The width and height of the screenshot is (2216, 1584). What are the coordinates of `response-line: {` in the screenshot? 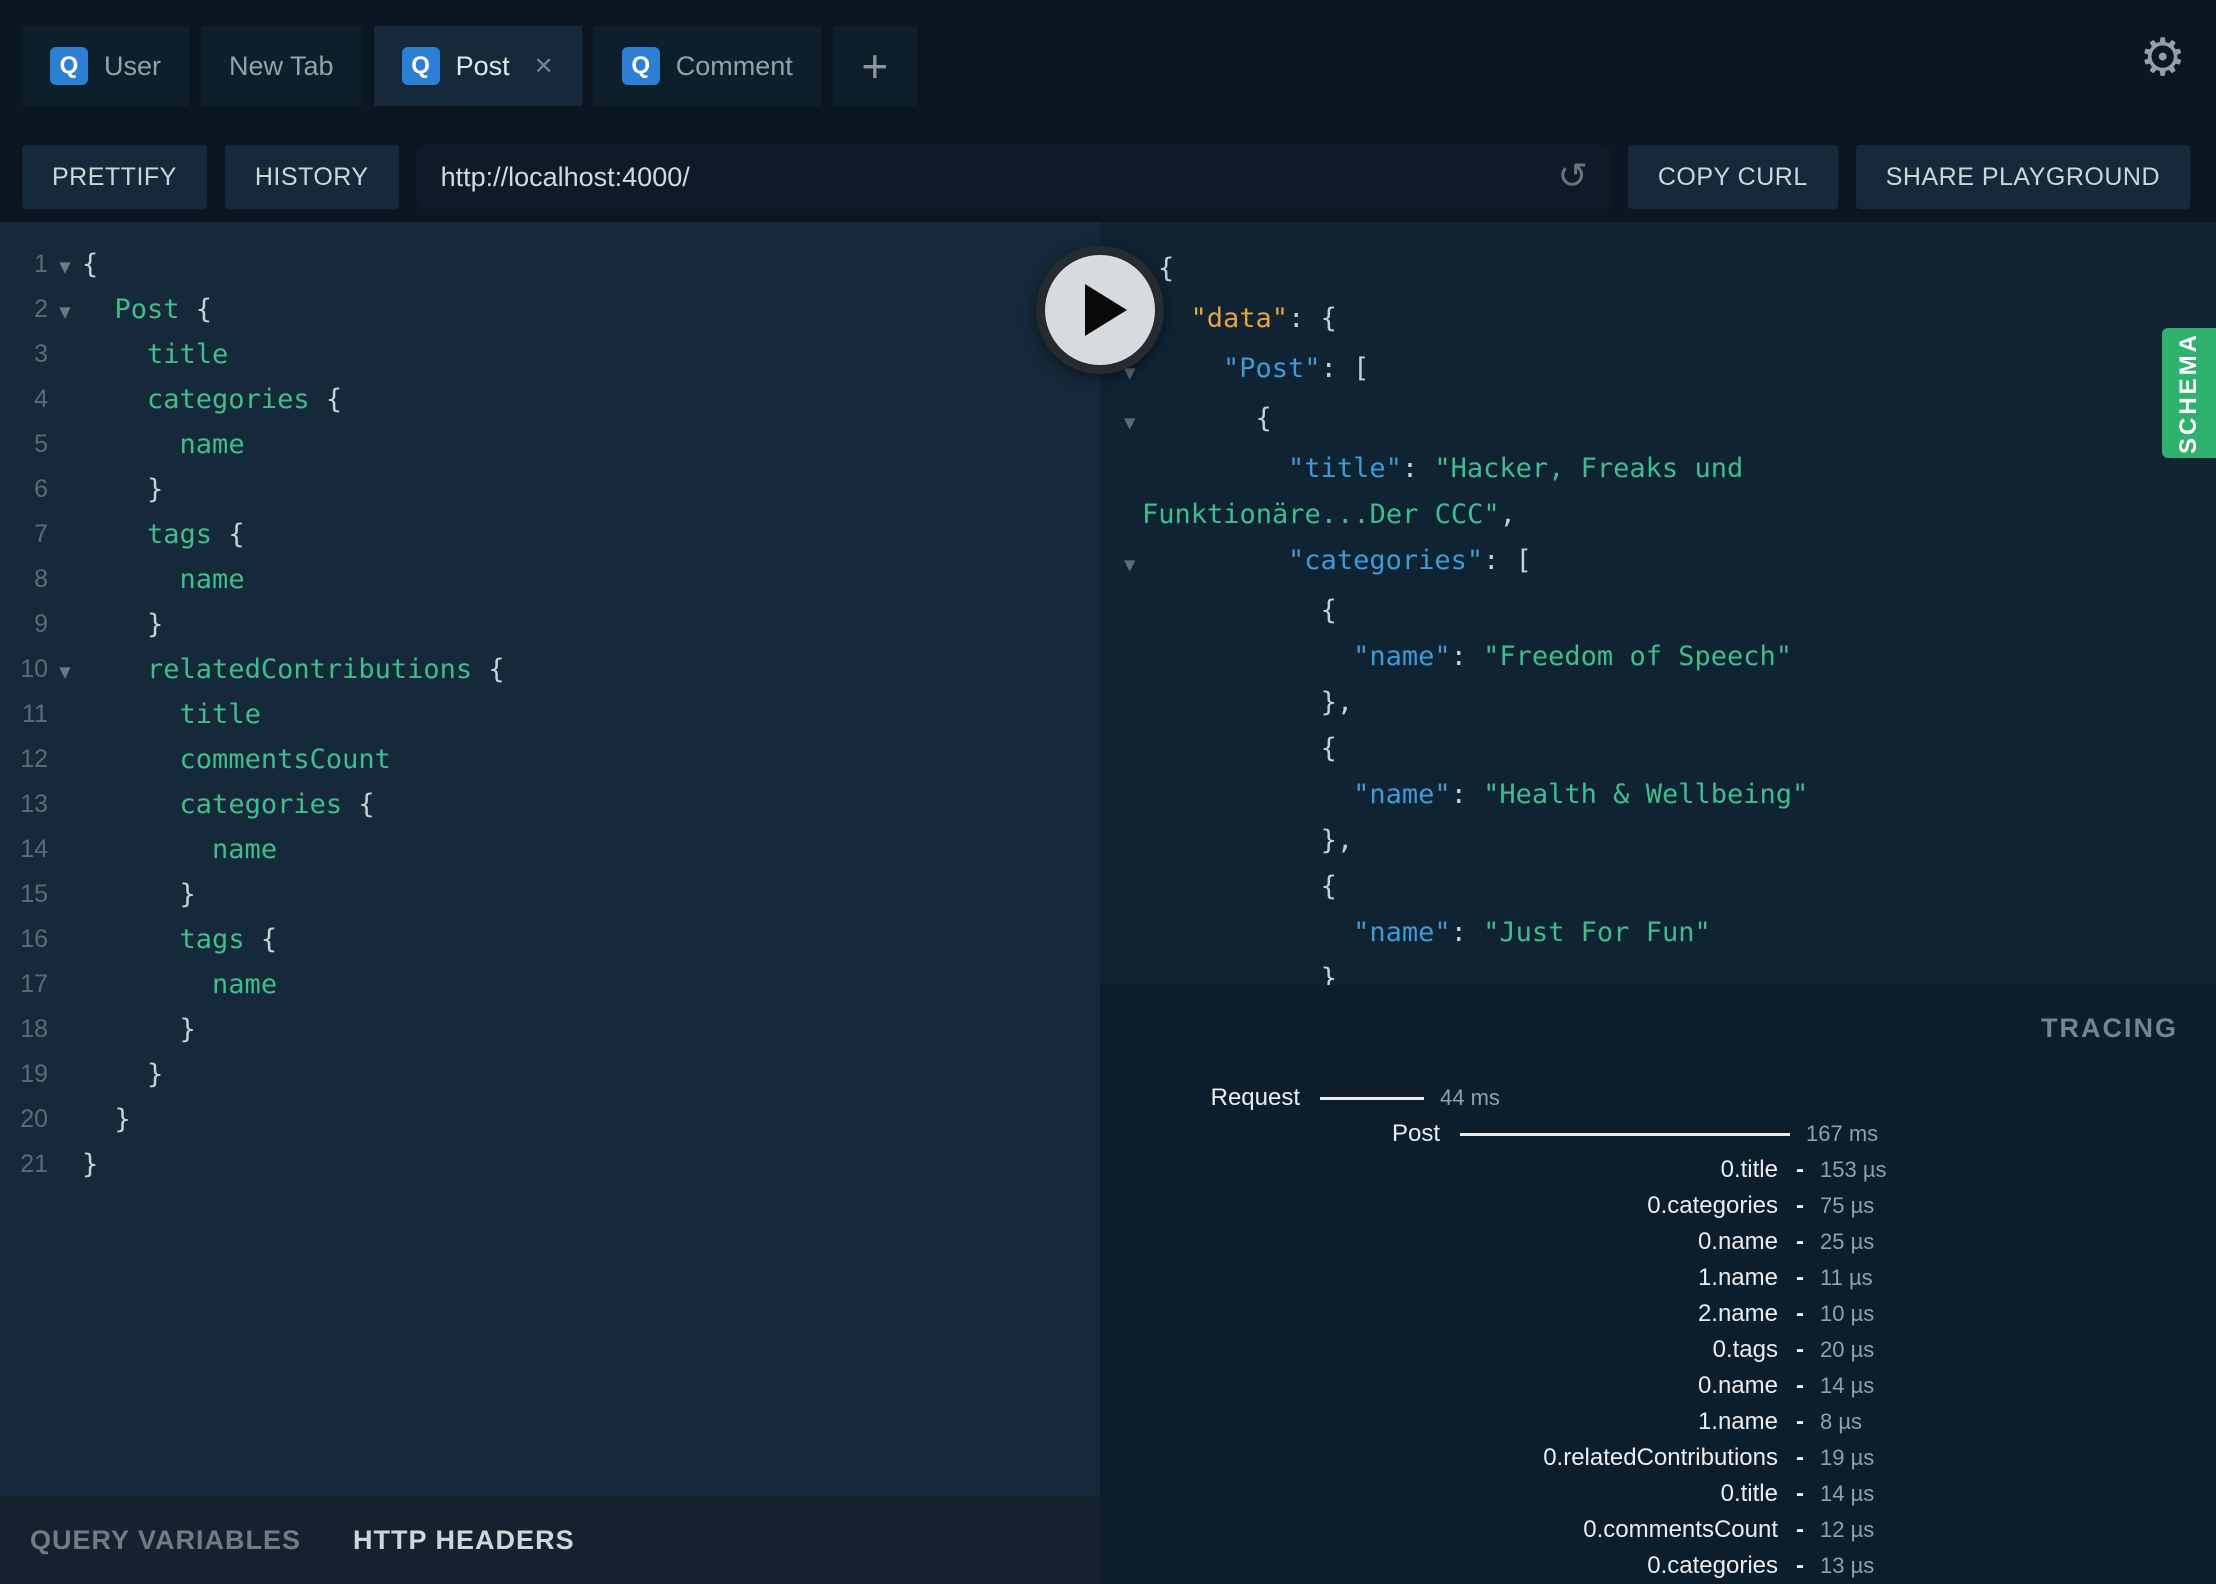 It's located at (1665, 887).